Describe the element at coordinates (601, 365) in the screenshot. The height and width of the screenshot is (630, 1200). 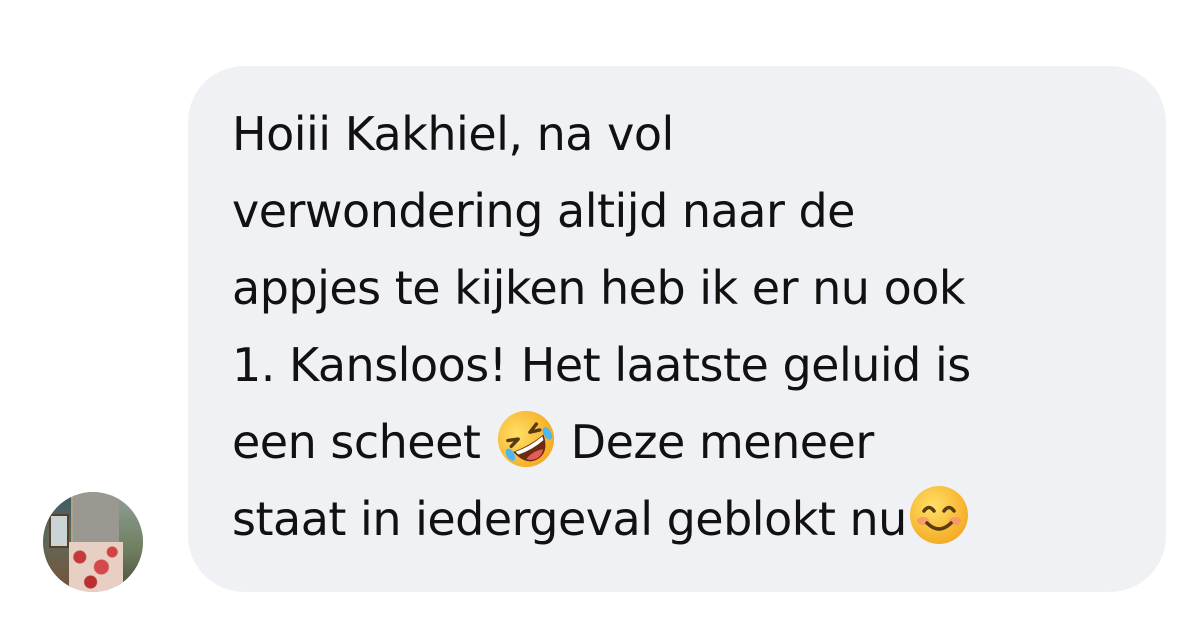
I see `message-line-4: 1. Kansloos! Het laatste geluid is` at that location.